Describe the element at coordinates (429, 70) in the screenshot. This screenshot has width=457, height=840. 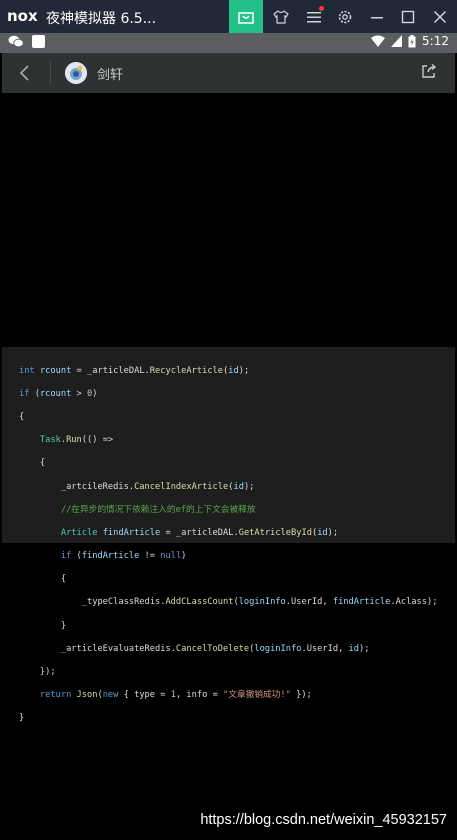
I see `share-icon` at that location.